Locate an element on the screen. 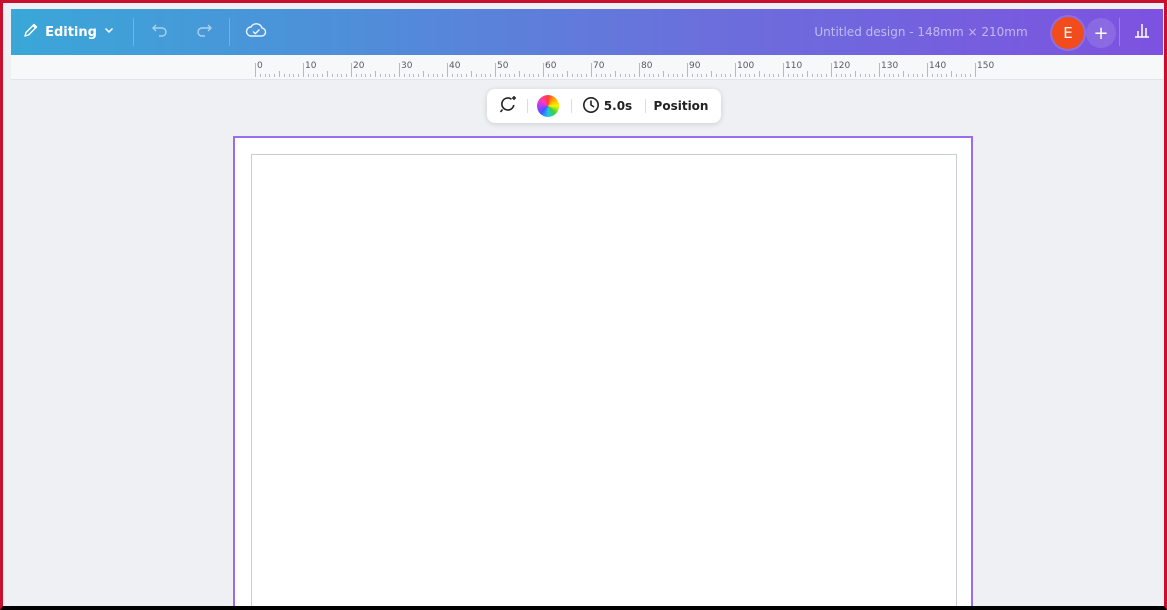 This screenshot has width=1167, height=610. bar-chart-icon is located at coordinates (1142, 32).